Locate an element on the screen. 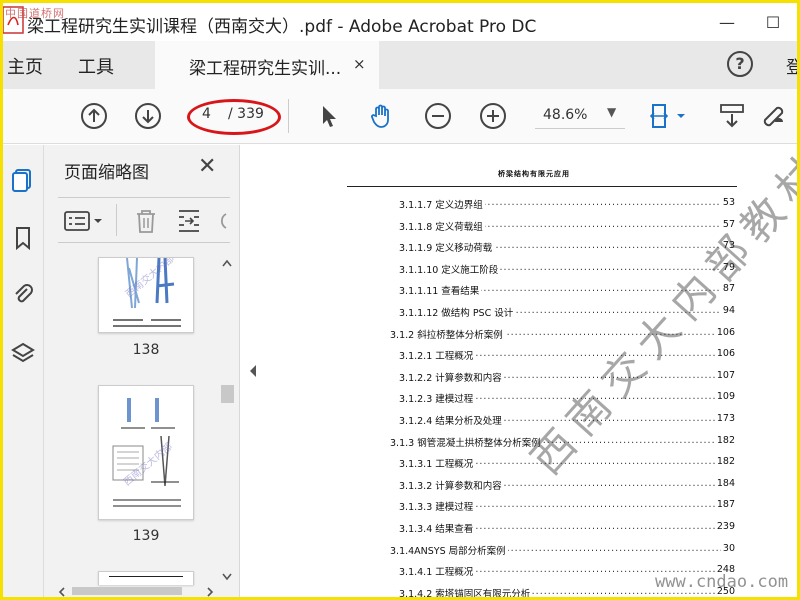  page-thumbnails-icon is located at coordinates (23, 180).